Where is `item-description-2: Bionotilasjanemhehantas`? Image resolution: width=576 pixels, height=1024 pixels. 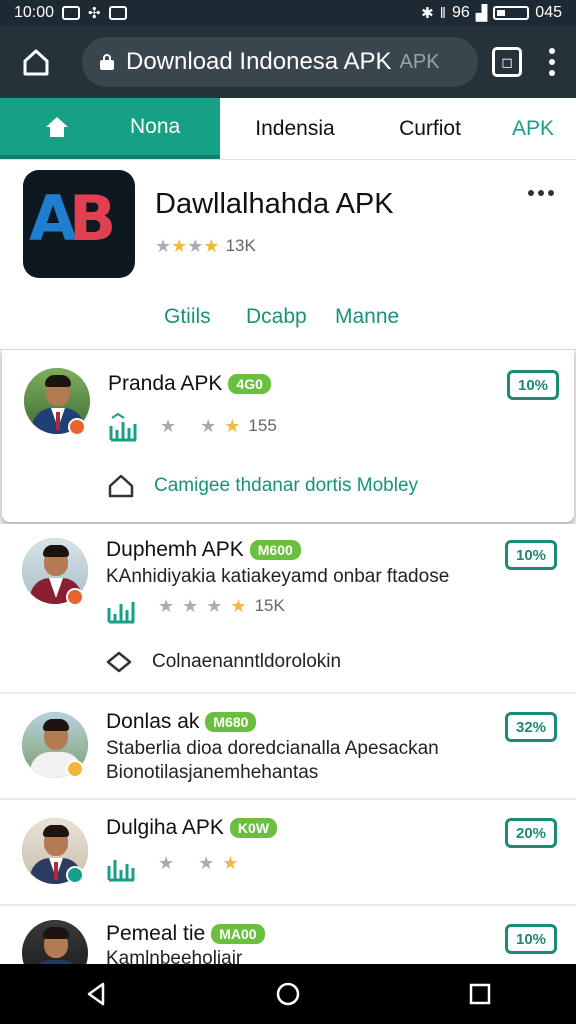
item-description-2: Bionotilasjanemhehantas is located at coordinates (212, 772).